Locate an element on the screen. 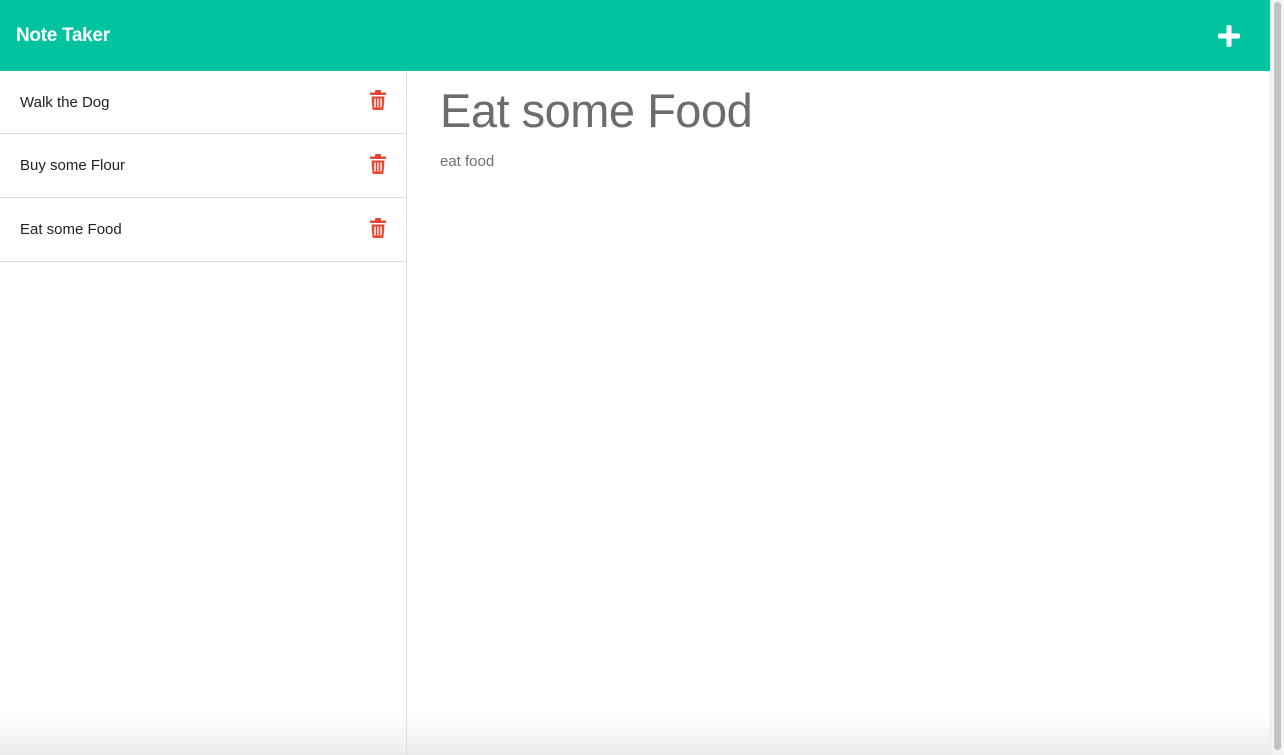 The height and width of the screenshot is (755, 1284). note-list-item-title: Buy some Flour is located at coordinates (72, 165).